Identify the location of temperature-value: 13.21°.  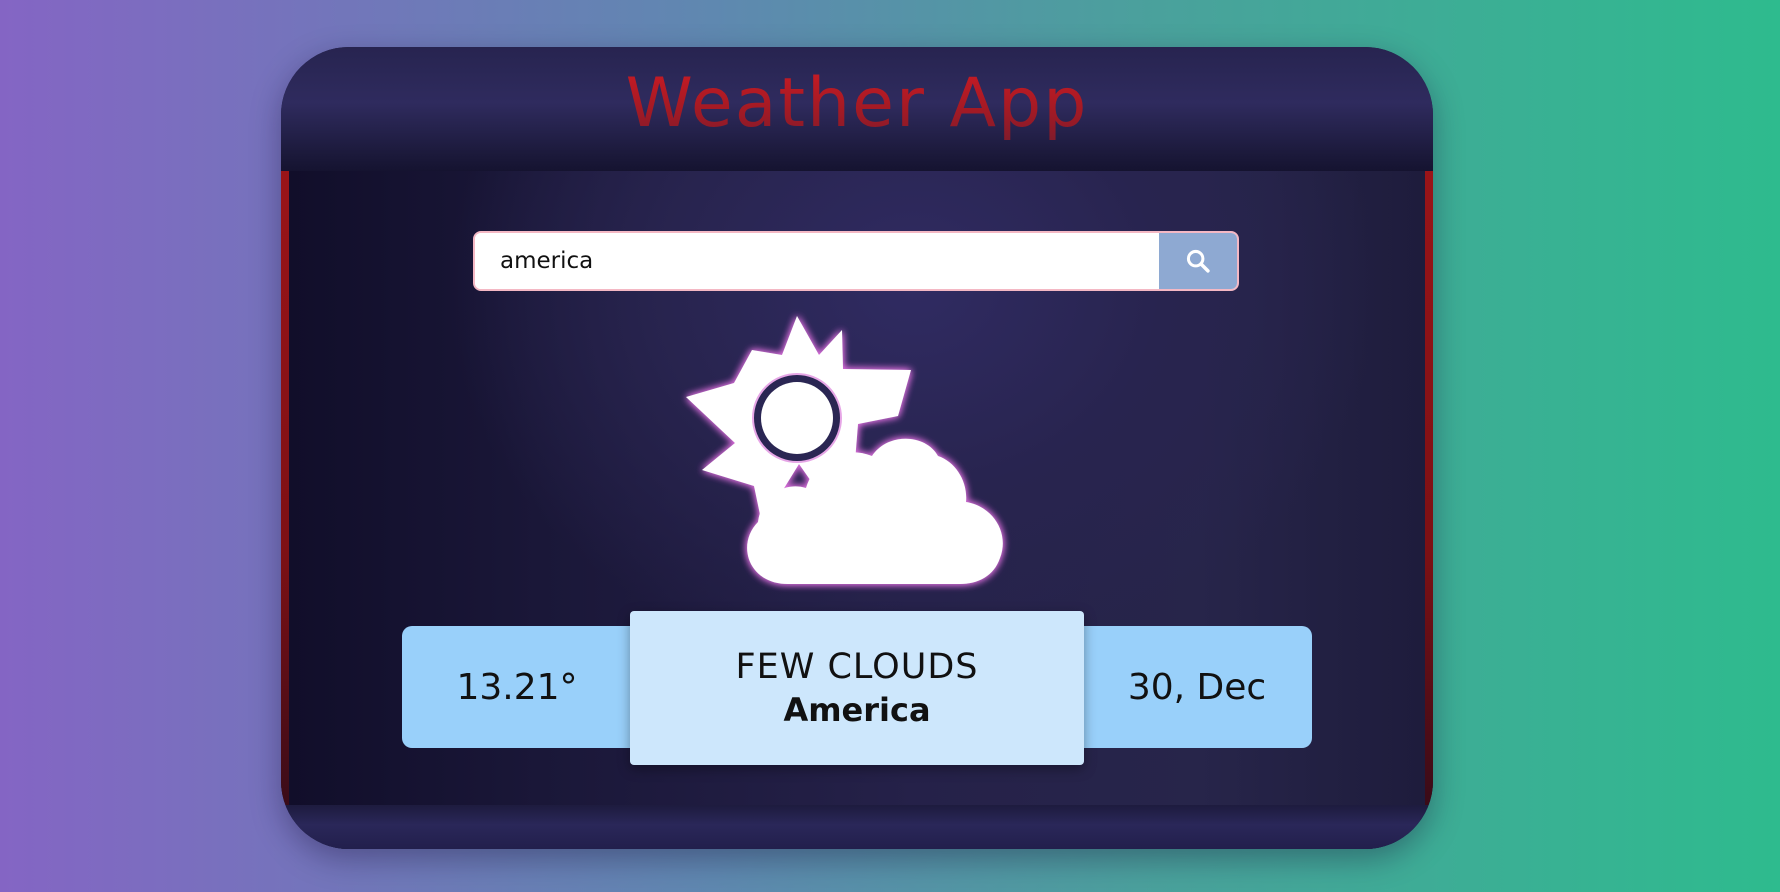
(517, 687).